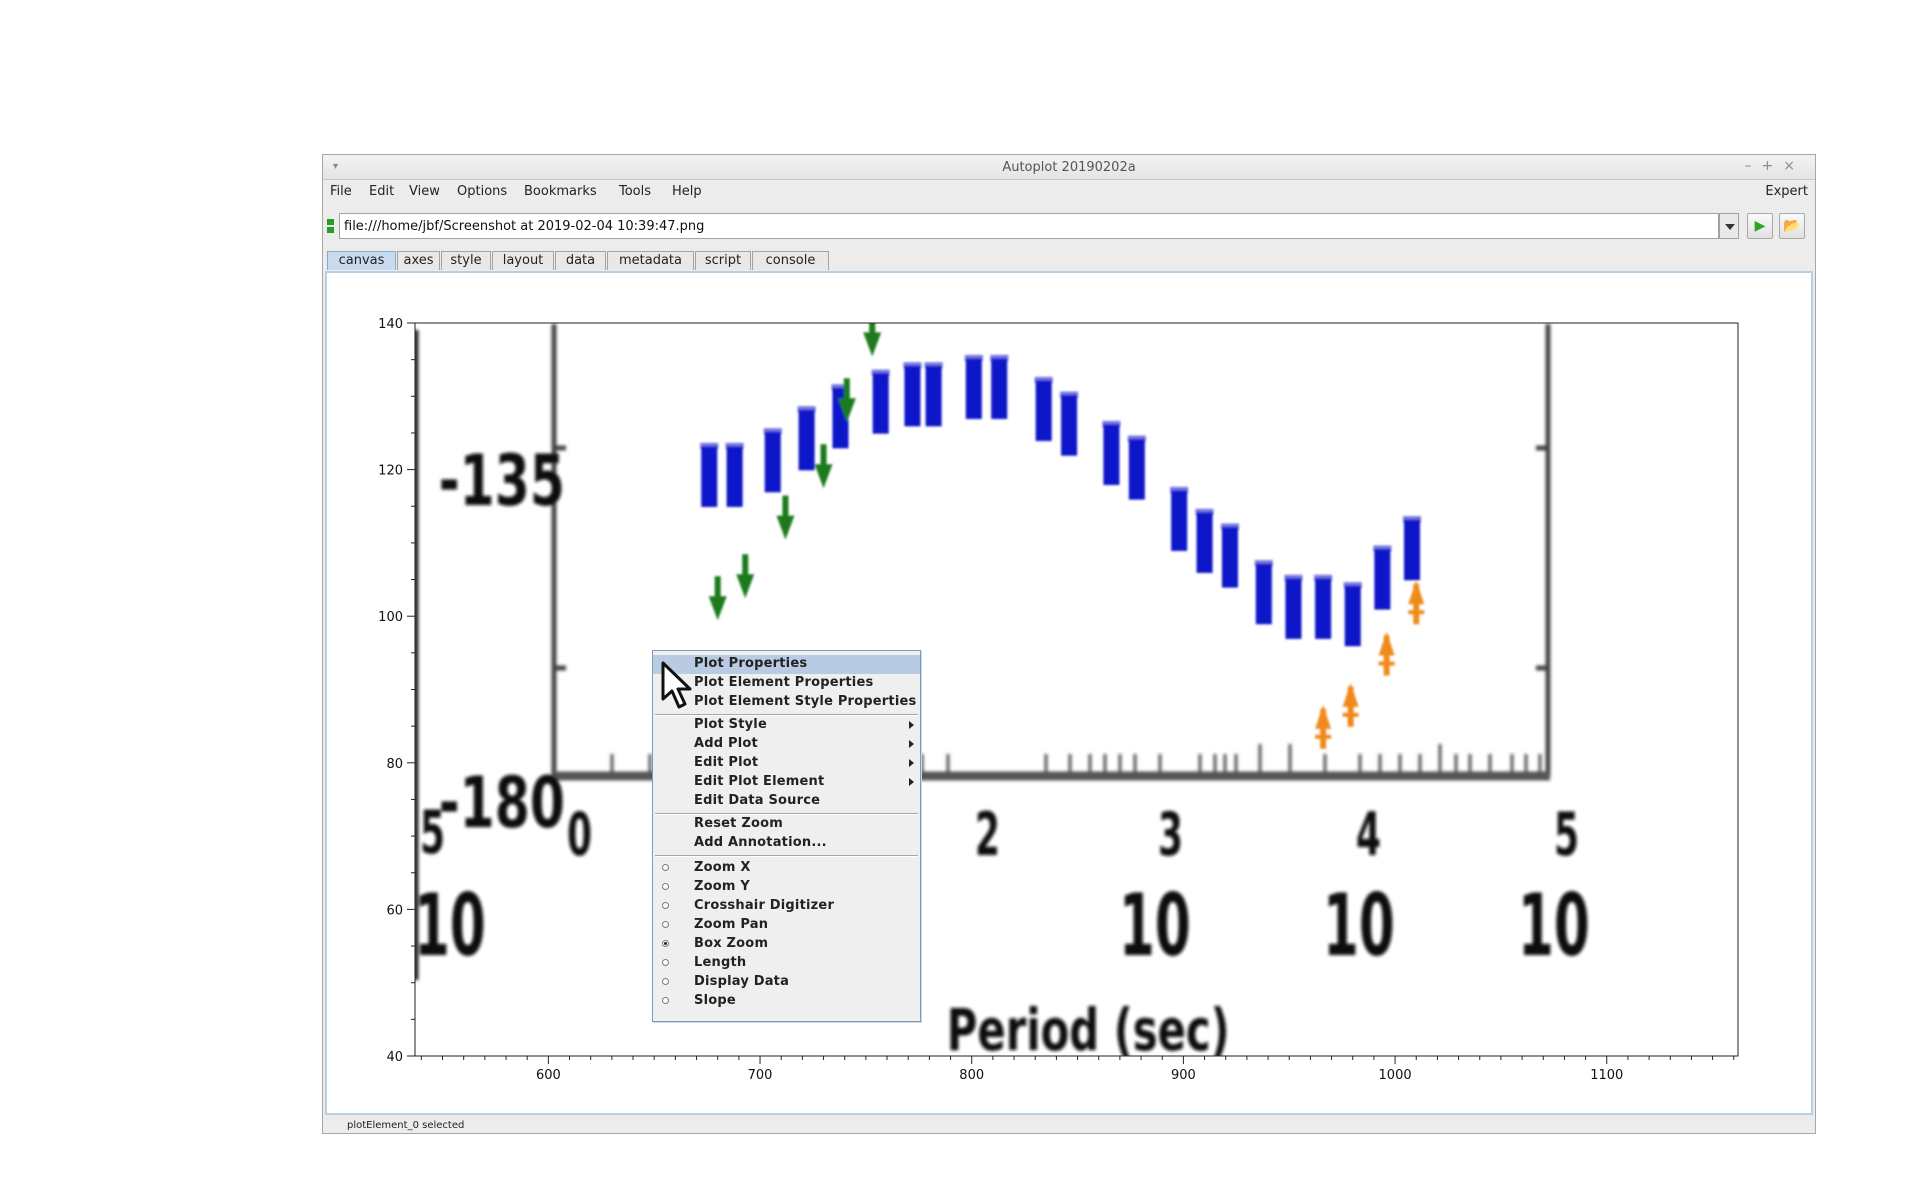 The width and height of the screenshot is (1920, 1200). I want to click on x-tick-label: 700, so click(760, 1075).